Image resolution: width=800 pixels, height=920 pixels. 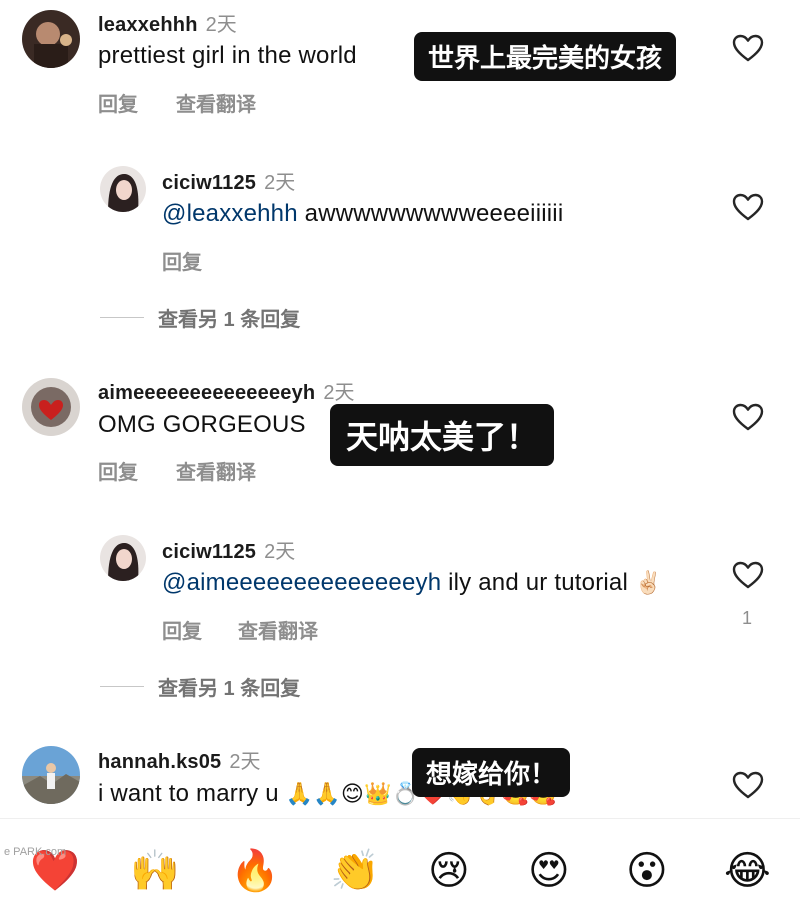 I want to click on comment-text: prettiest girl in the world, so click(x=227, y=55).